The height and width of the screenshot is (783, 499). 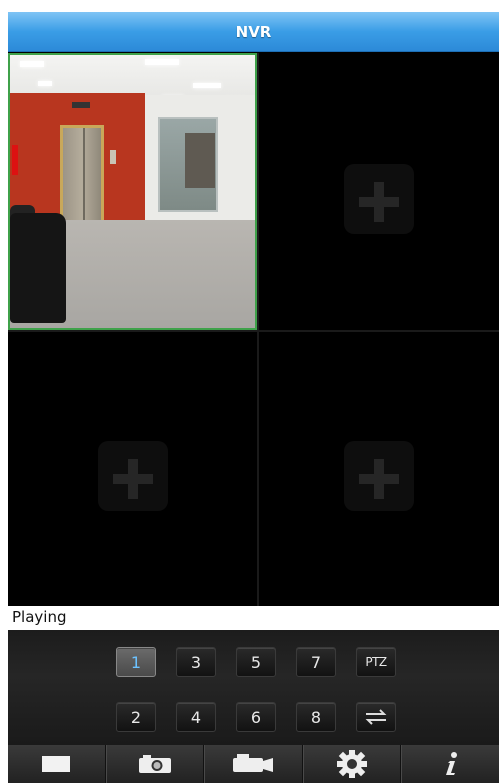 I want to click on channel-button-2: 2, so click(x=136, y=717).